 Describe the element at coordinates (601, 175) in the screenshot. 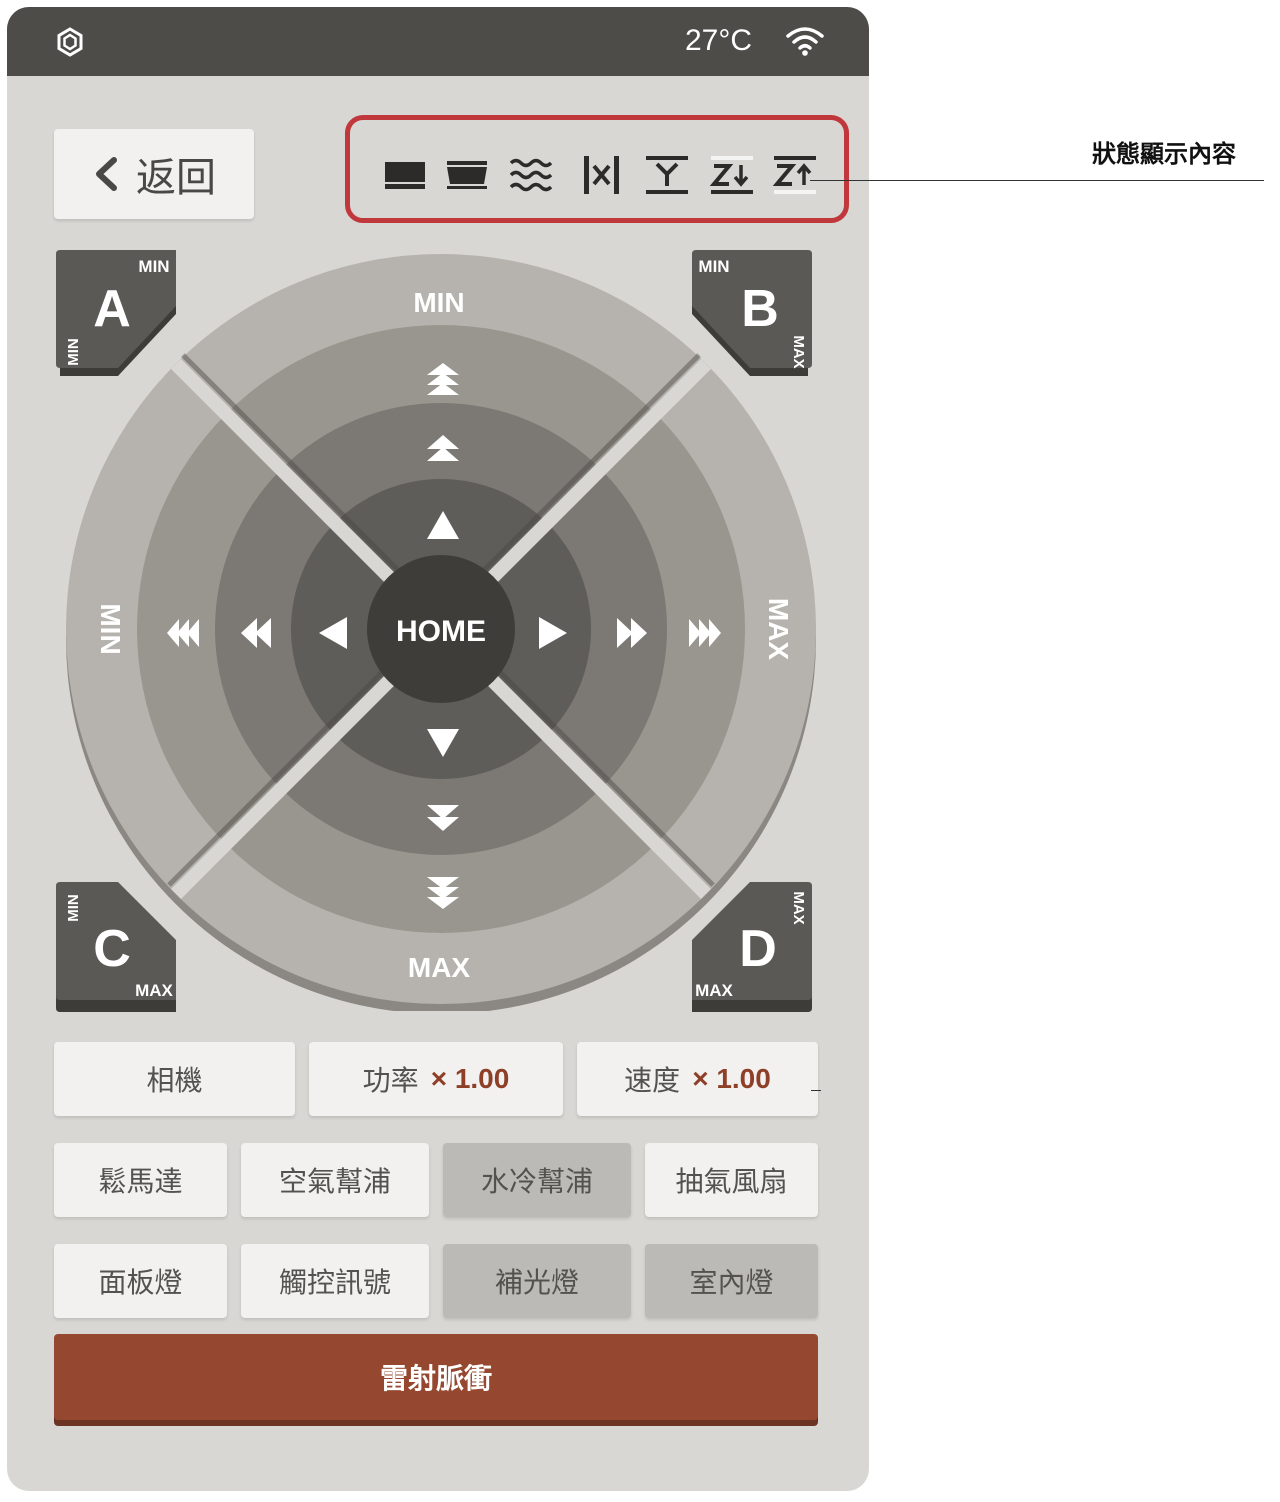

I see `x-limit-icon` at that location.